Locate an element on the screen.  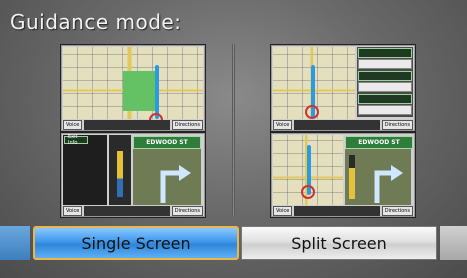
button-strip-right is located at coordinates (453, 243).